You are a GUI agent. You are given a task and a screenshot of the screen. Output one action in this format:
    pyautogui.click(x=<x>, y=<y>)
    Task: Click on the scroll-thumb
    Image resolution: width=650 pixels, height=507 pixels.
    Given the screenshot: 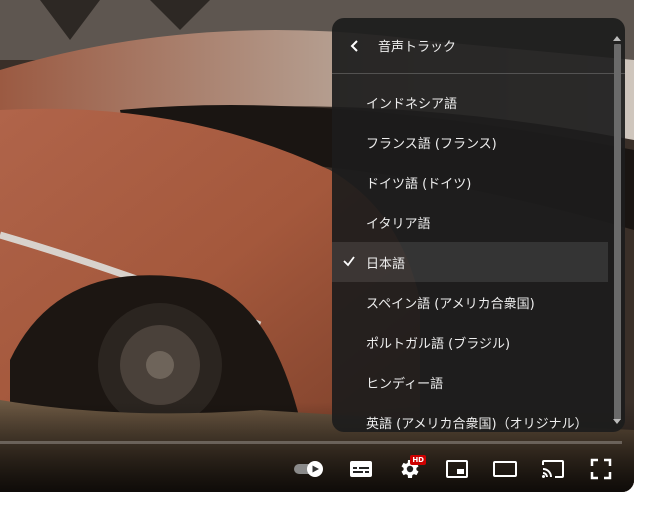 What is the action you would take?
    pyautogui.click(x=617, y=232)
    